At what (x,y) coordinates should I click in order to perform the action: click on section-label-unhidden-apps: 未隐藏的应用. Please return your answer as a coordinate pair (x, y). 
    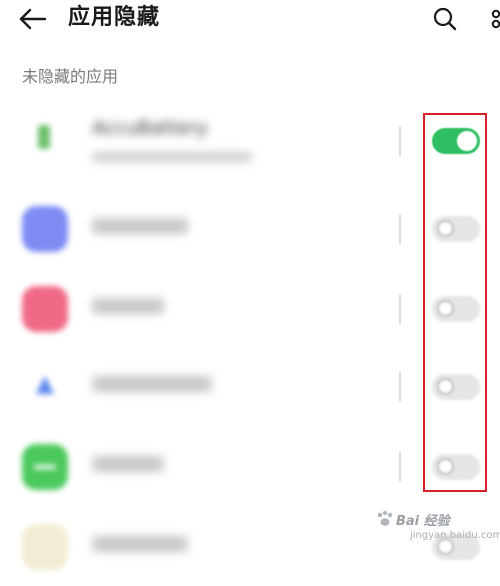
    Looking at the image, I should click on (70, 76).